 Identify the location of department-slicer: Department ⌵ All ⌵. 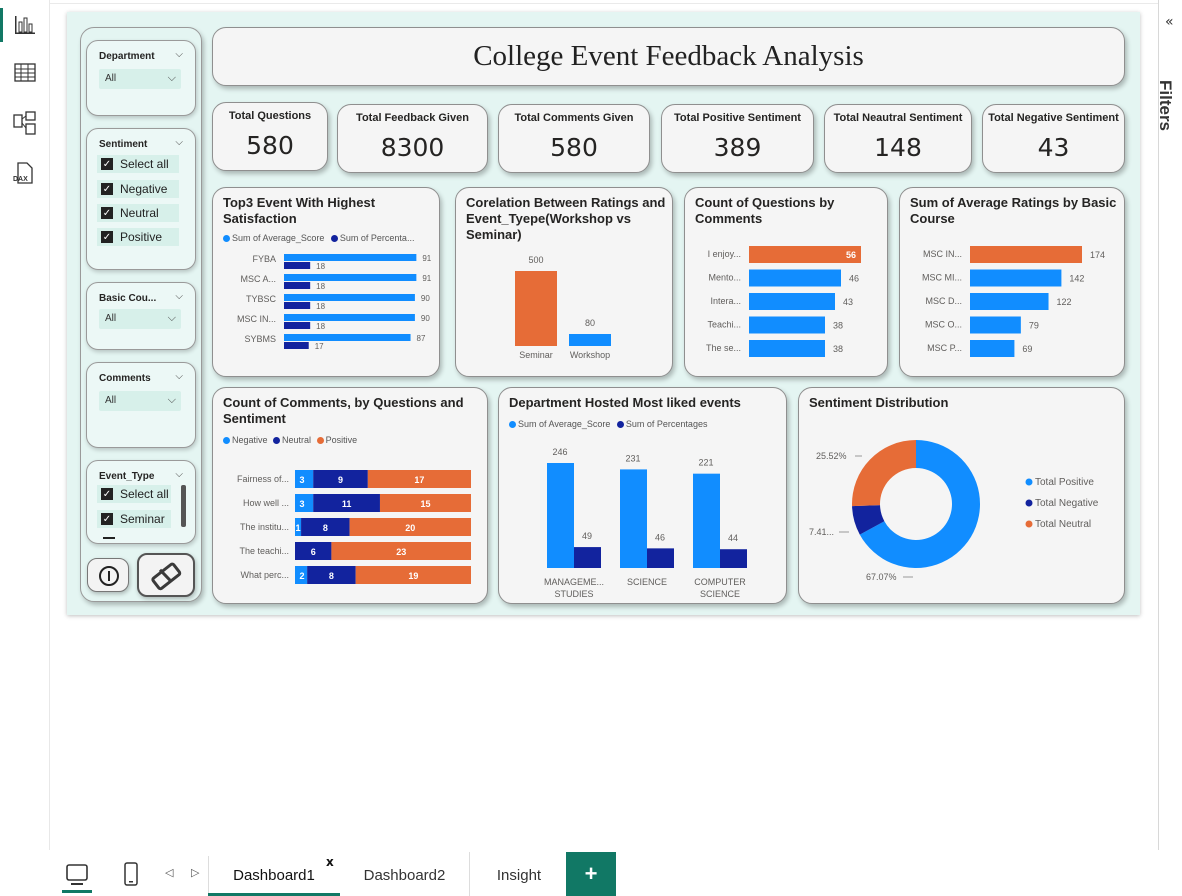
(141, 78).